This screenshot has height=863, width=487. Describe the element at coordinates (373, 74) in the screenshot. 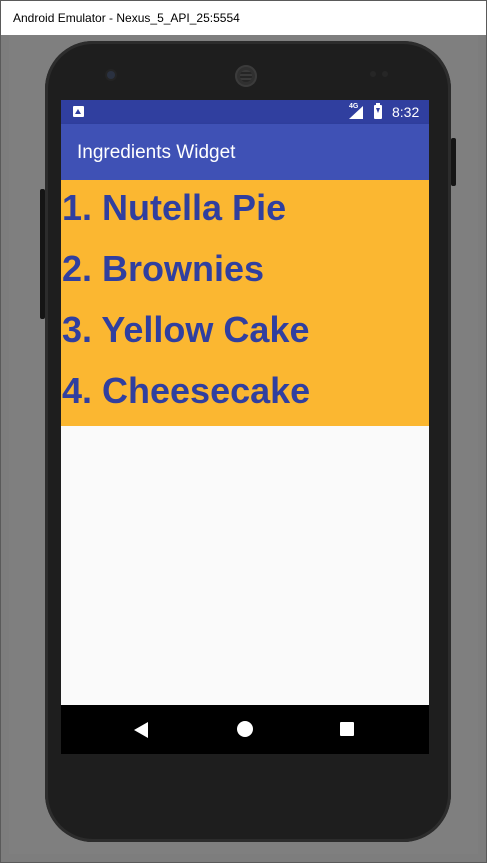

I see `proximity-sensor-icon` at that location.